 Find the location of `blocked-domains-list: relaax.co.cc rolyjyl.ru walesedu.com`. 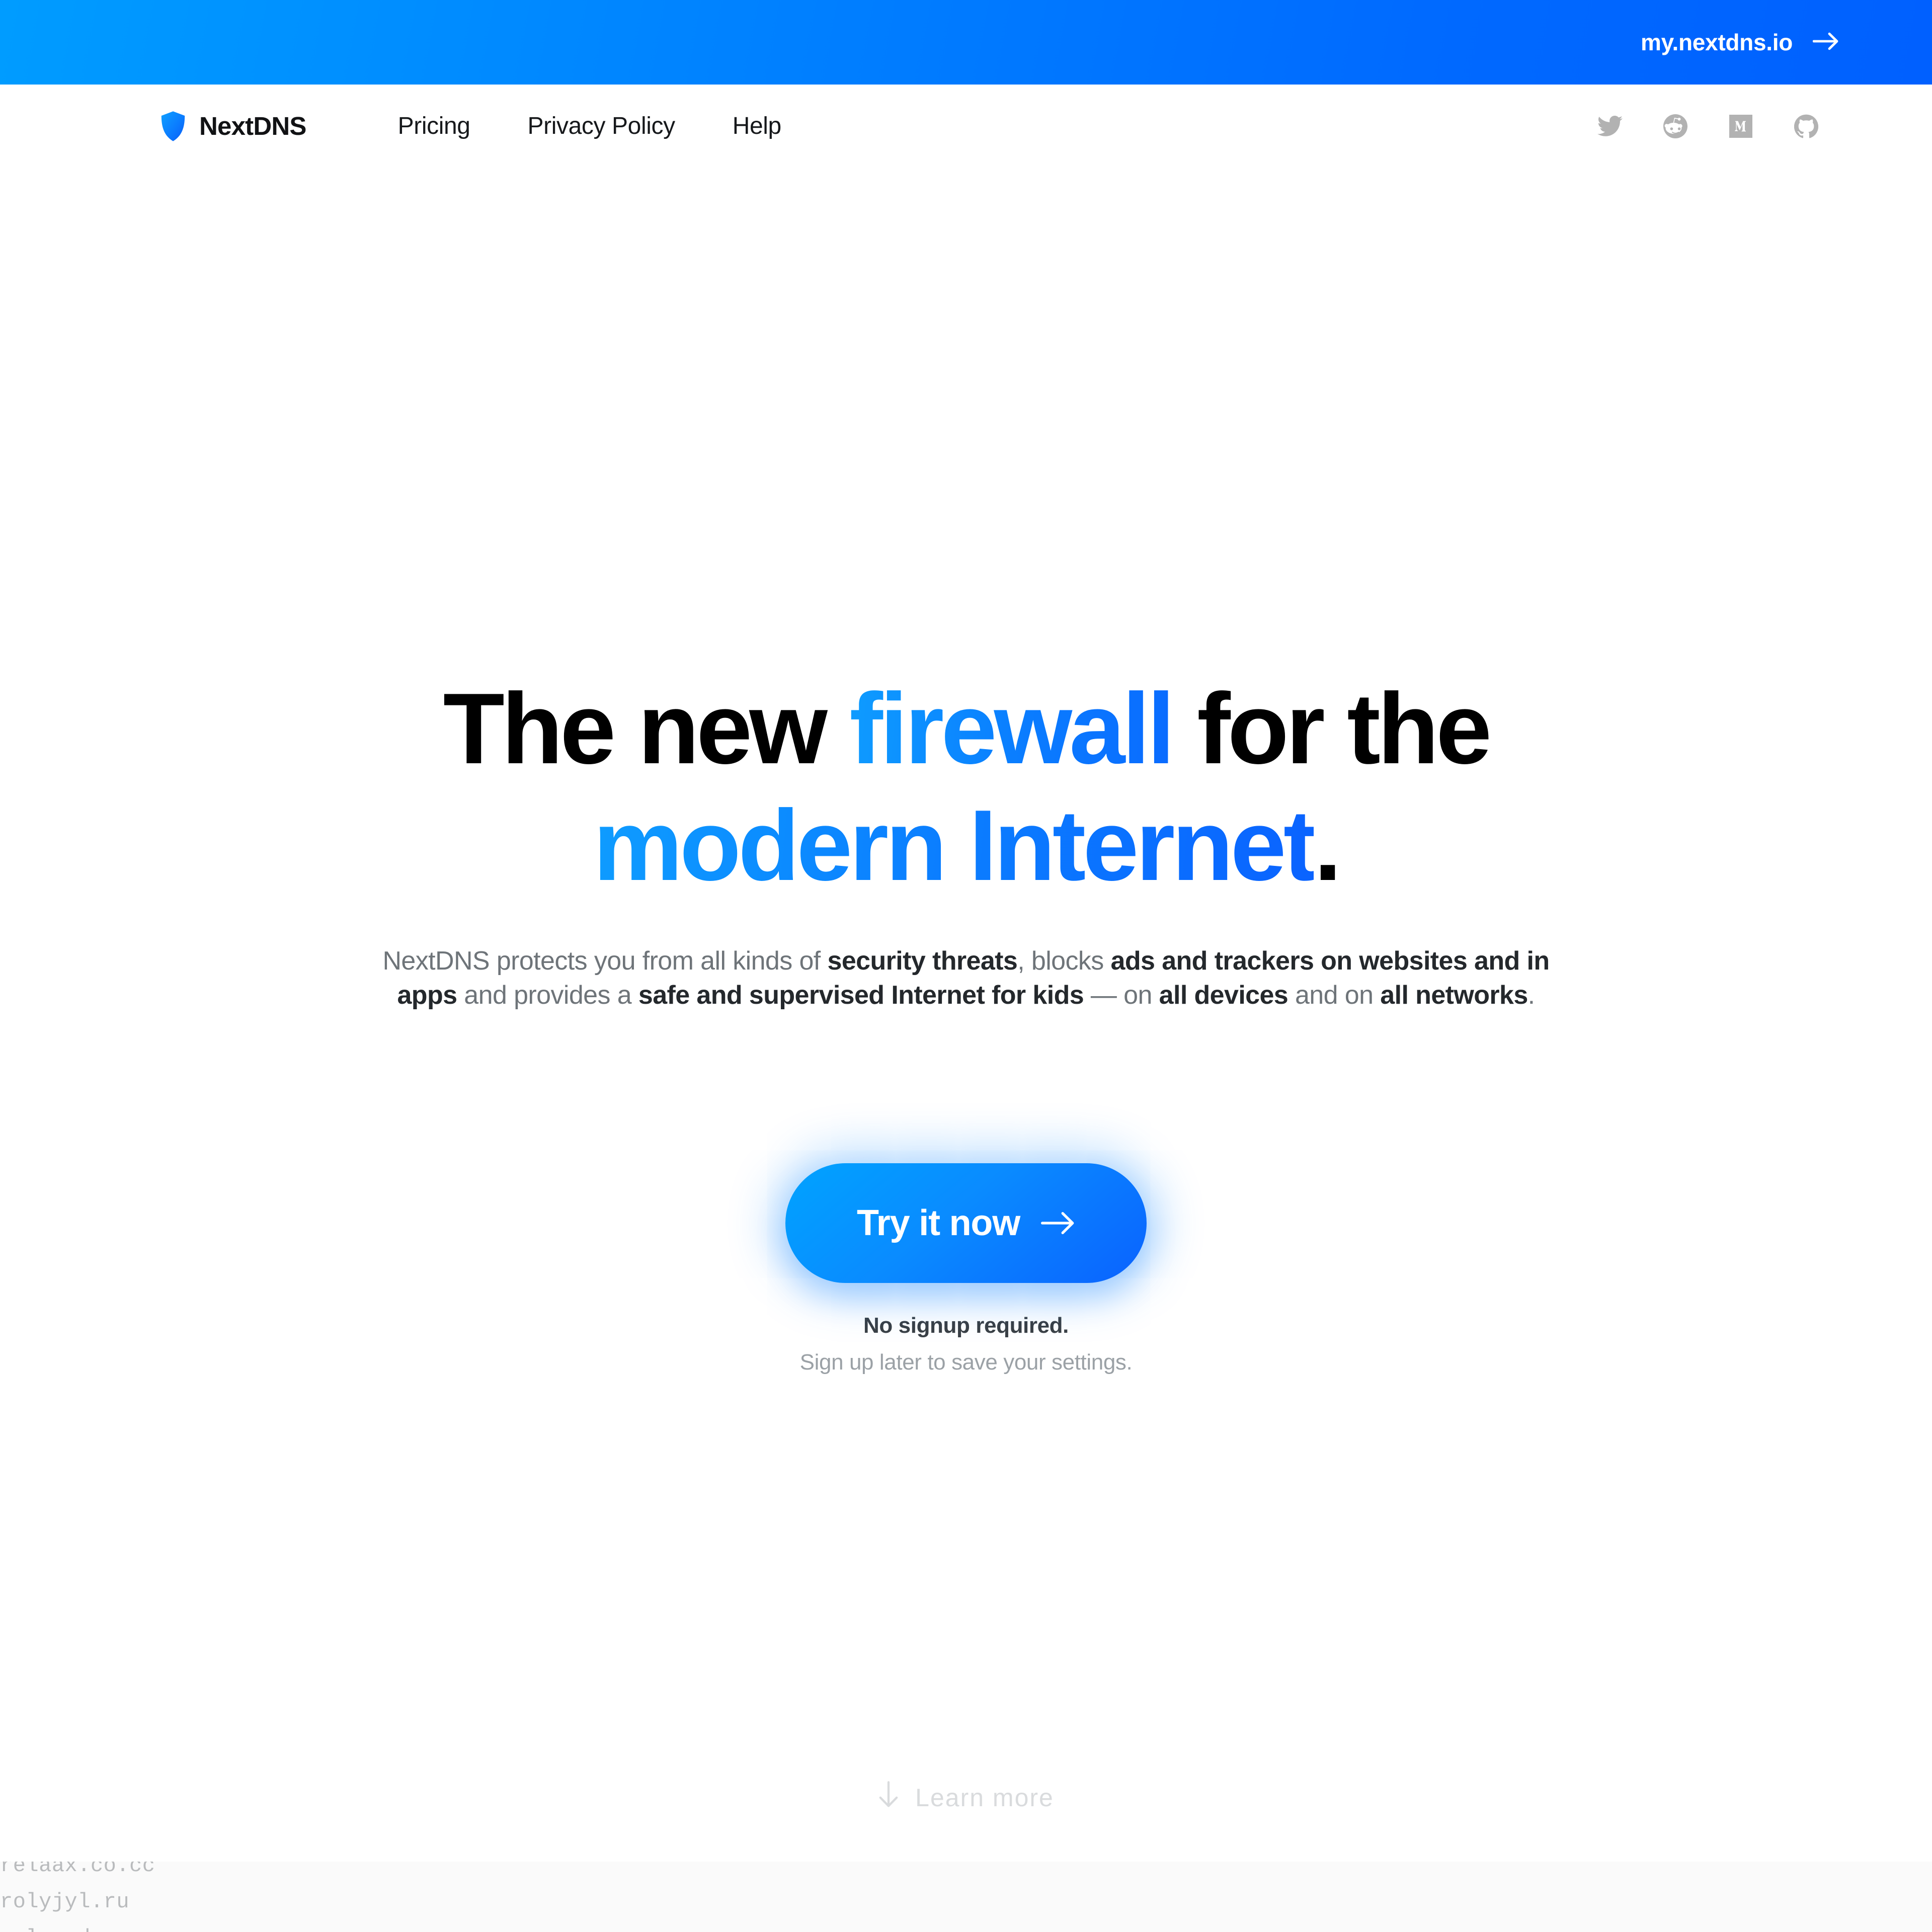

blocked-domains-list: relaax.co.cc rolyjyl.ru walesedu.com is located at coordinates (78, 1897).